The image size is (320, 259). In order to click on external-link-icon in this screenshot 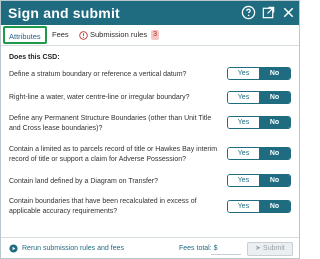, I will do `click(268, 12)`.